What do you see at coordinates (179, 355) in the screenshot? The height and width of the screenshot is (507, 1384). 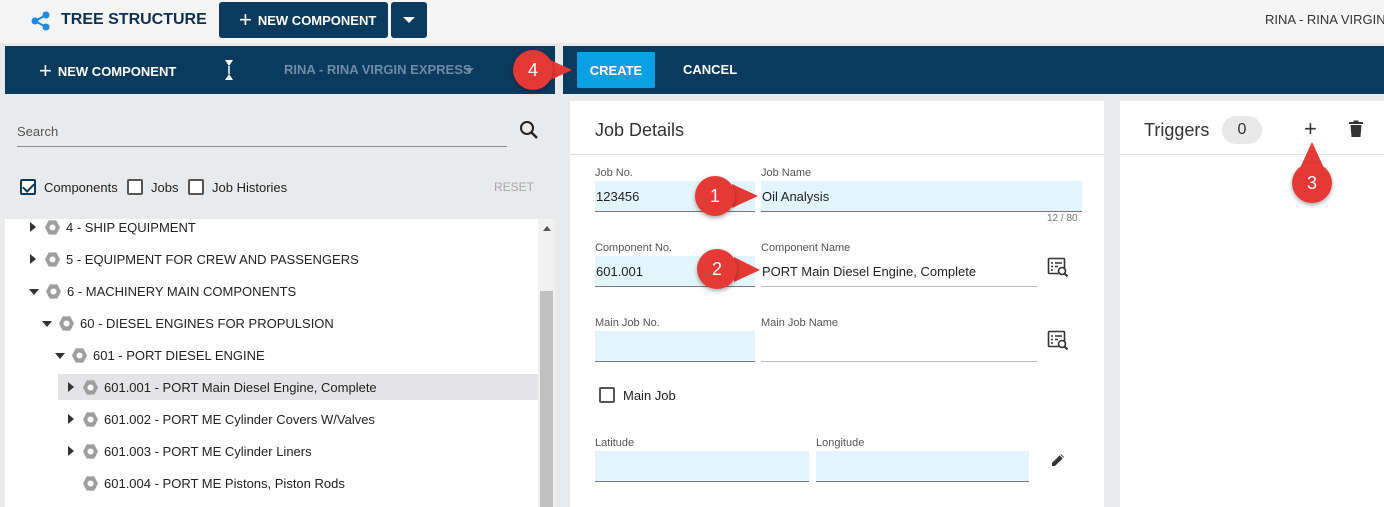 I see `tree-node-label: 601 - PORT DIESEL ENGINE` at bounding box center [179, 355].